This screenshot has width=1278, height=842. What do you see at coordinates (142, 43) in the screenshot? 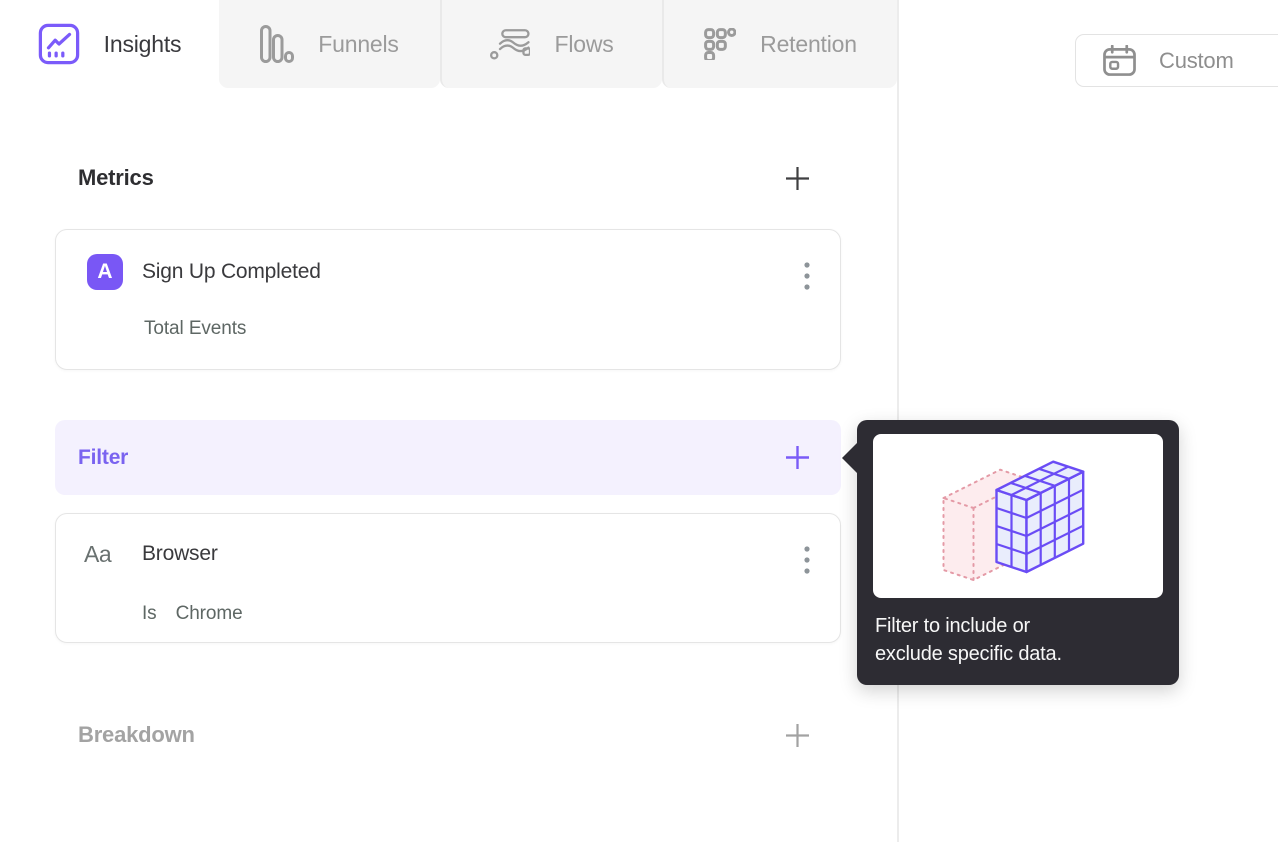
I see `tab-label: Insights` at bounding box center [142, 43].